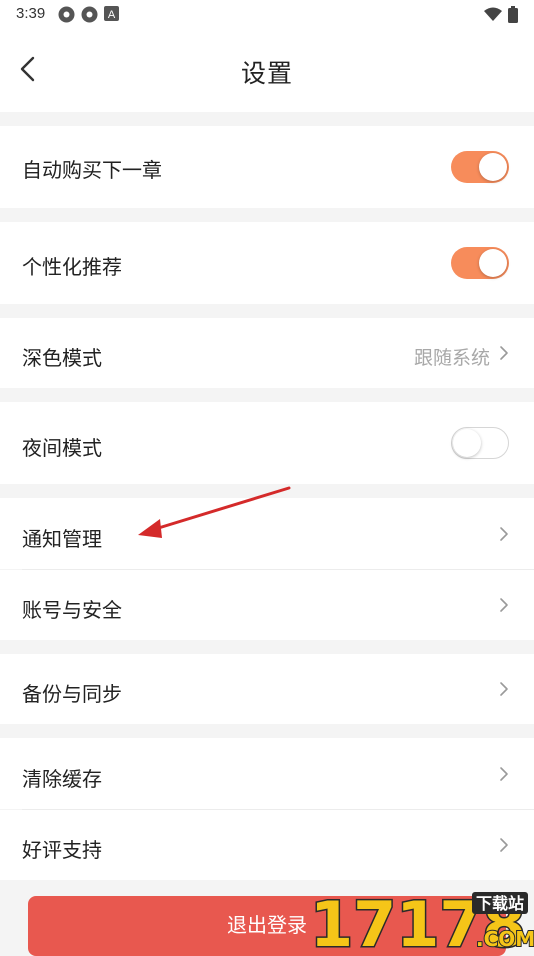  What do you see at coordinates (451, 358) in the screenshot?
I see `dark-mode-value: 跟随系统` at bounding box center [451, 358].